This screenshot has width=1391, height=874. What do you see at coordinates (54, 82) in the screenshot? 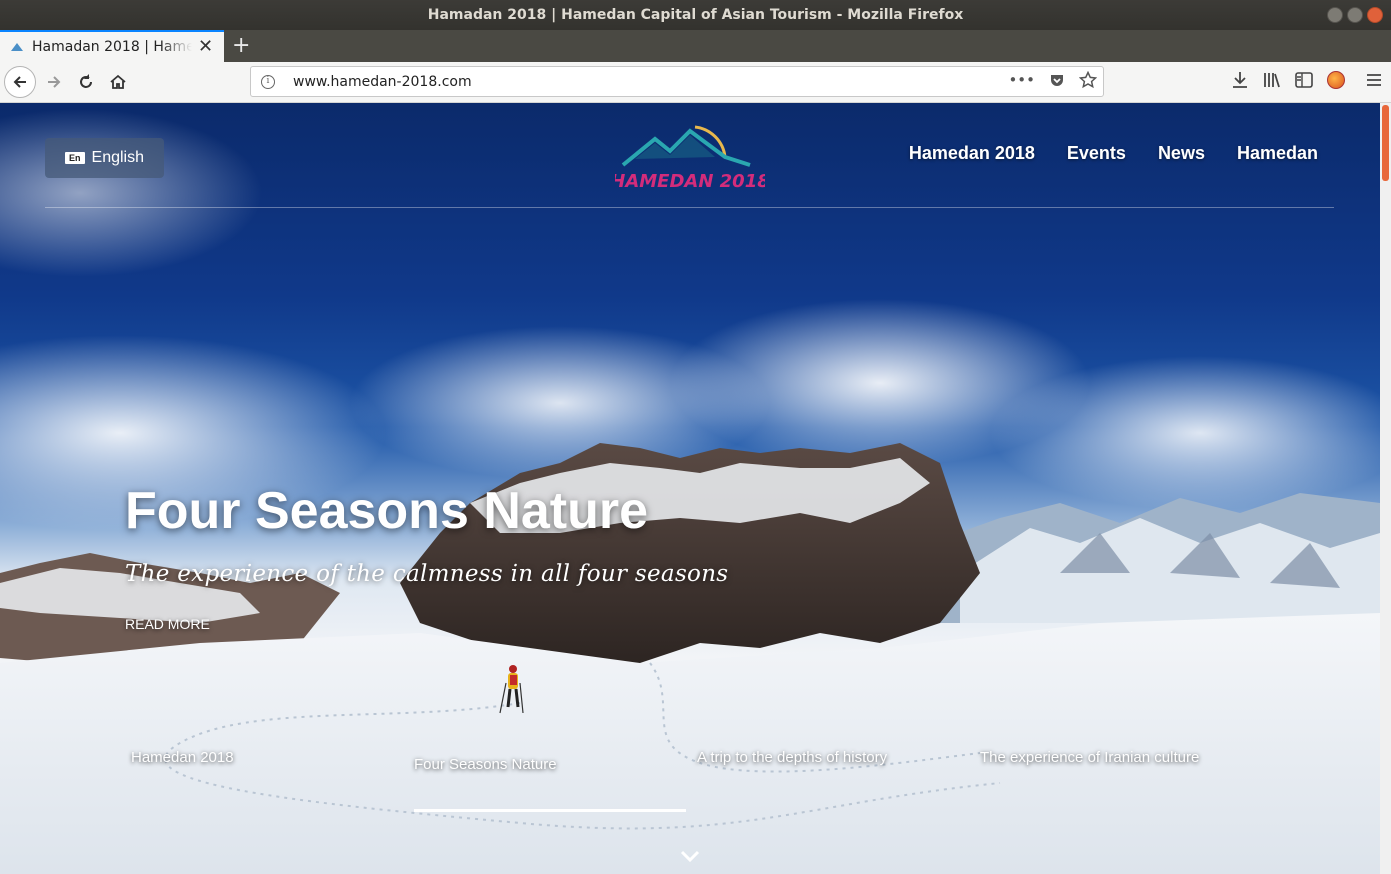
I see `forward-arrow-icon` at bounding box center [54, 82].